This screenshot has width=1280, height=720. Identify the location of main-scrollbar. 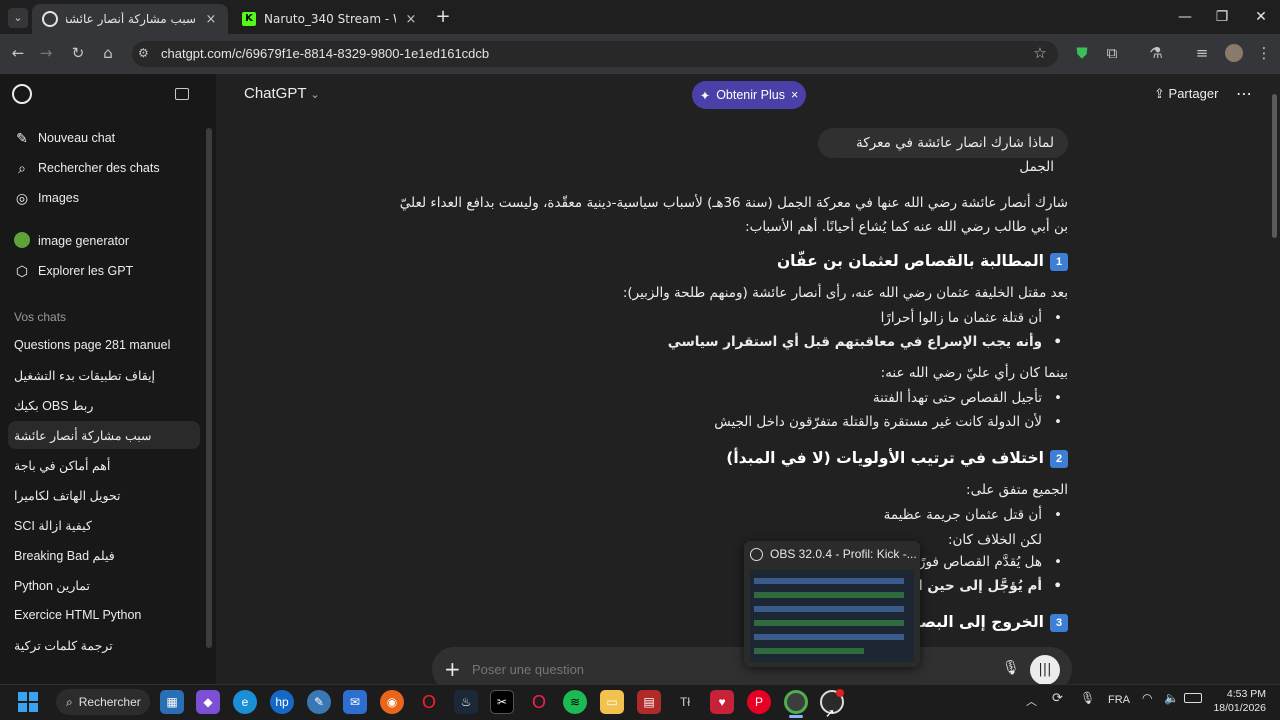
(1274, 166).